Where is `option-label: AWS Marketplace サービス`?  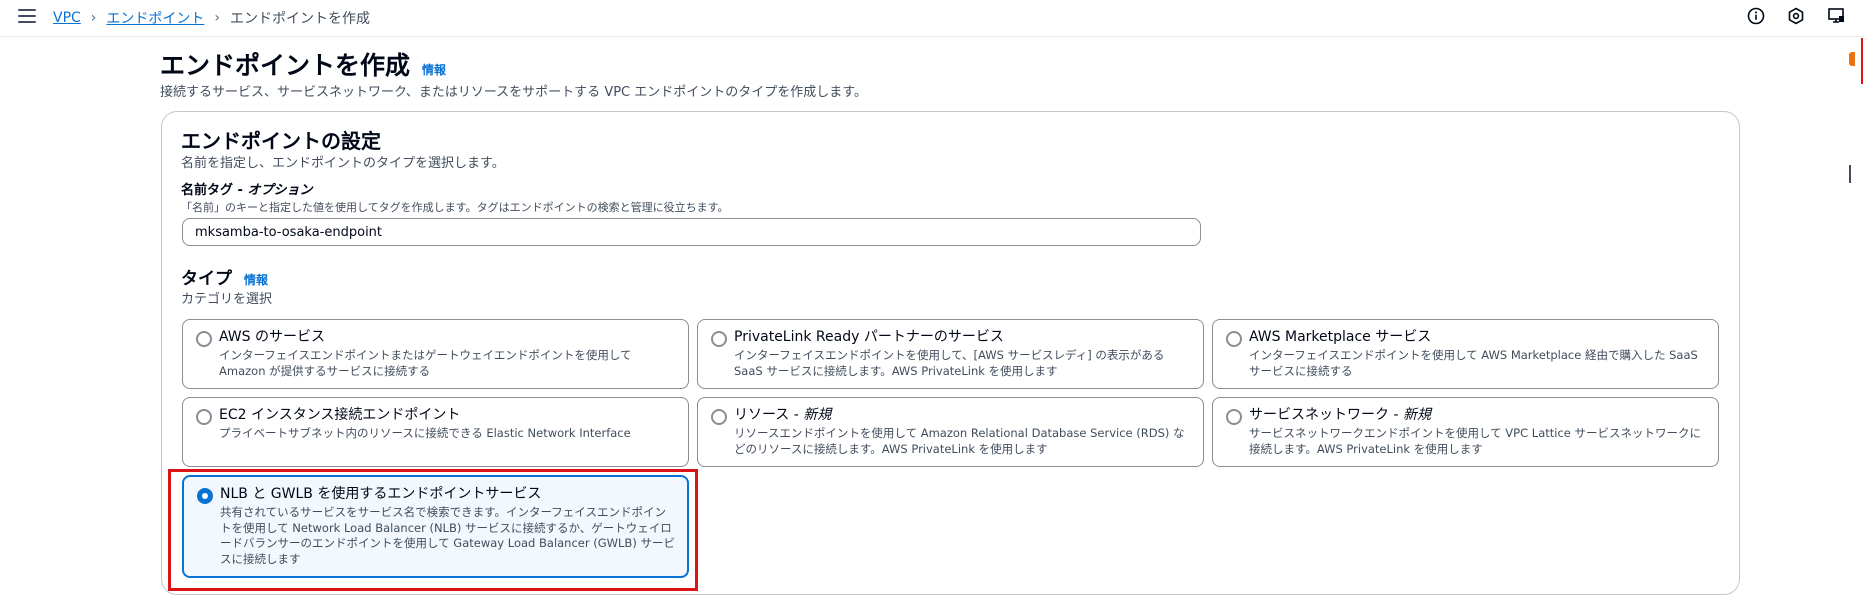 option-label: AWS Marketplace サービス is located at coordinates (1340, 337).